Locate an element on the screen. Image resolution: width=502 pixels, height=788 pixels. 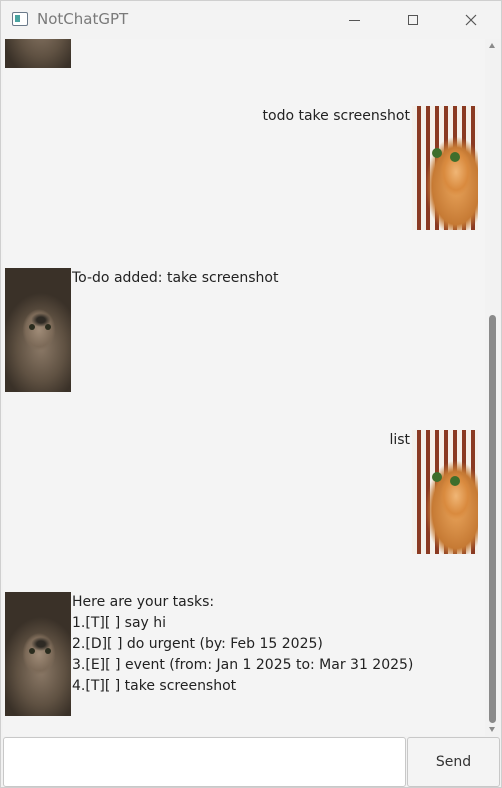
vertical-scrollbar is located at coordinates (492, 387).